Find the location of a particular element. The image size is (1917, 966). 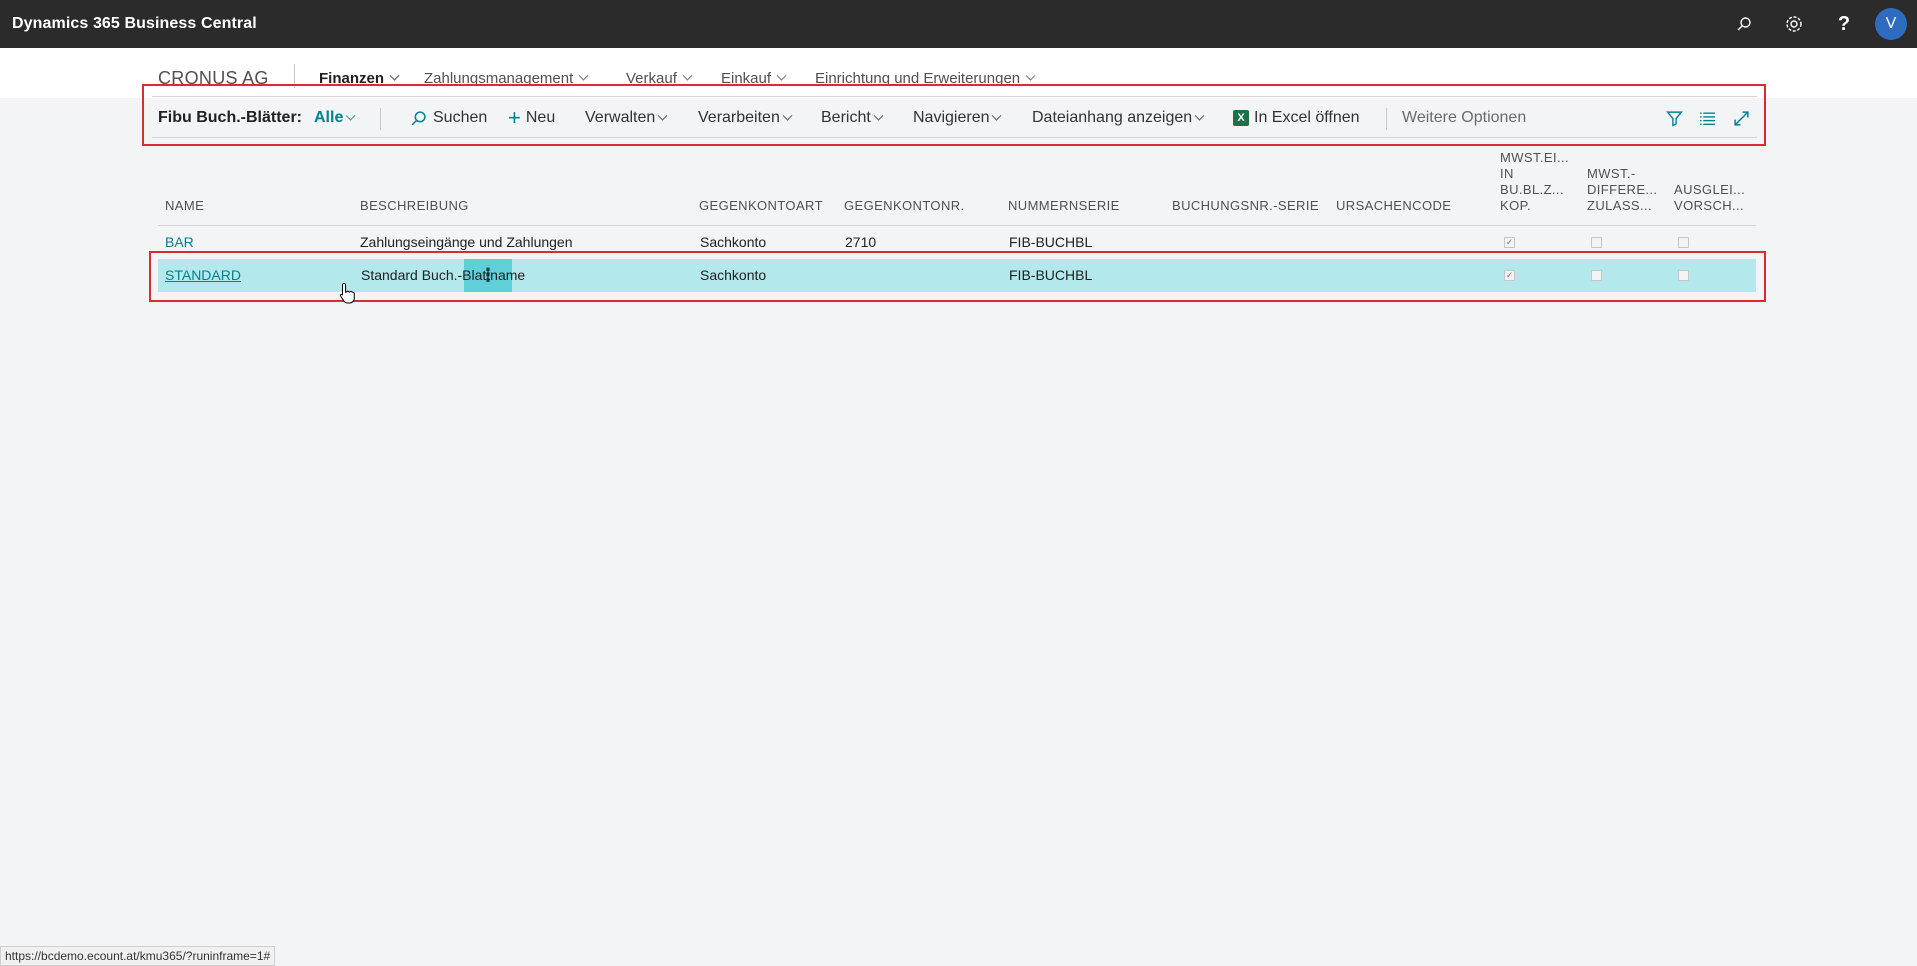

nav-item-finanzen: Finanzen is located at coordinates (359, 78).